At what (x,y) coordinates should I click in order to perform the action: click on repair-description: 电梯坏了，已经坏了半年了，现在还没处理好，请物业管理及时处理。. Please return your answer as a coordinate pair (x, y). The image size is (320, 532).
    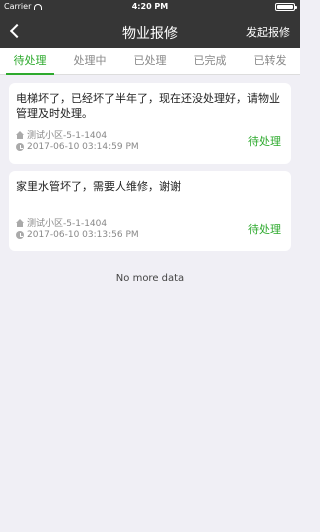
    Looking at the image, I should click on (148, 106).